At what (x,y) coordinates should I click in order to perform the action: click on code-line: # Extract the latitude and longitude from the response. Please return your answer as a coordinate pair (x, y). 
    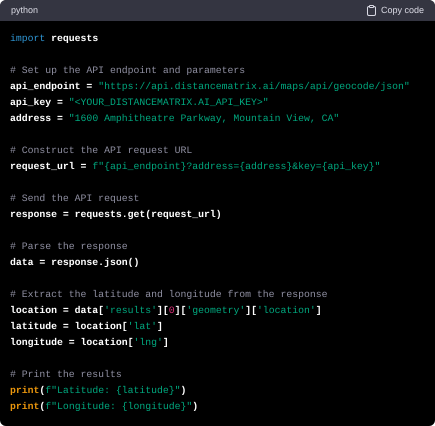
    Looking at the image, I should click on (169, 295).